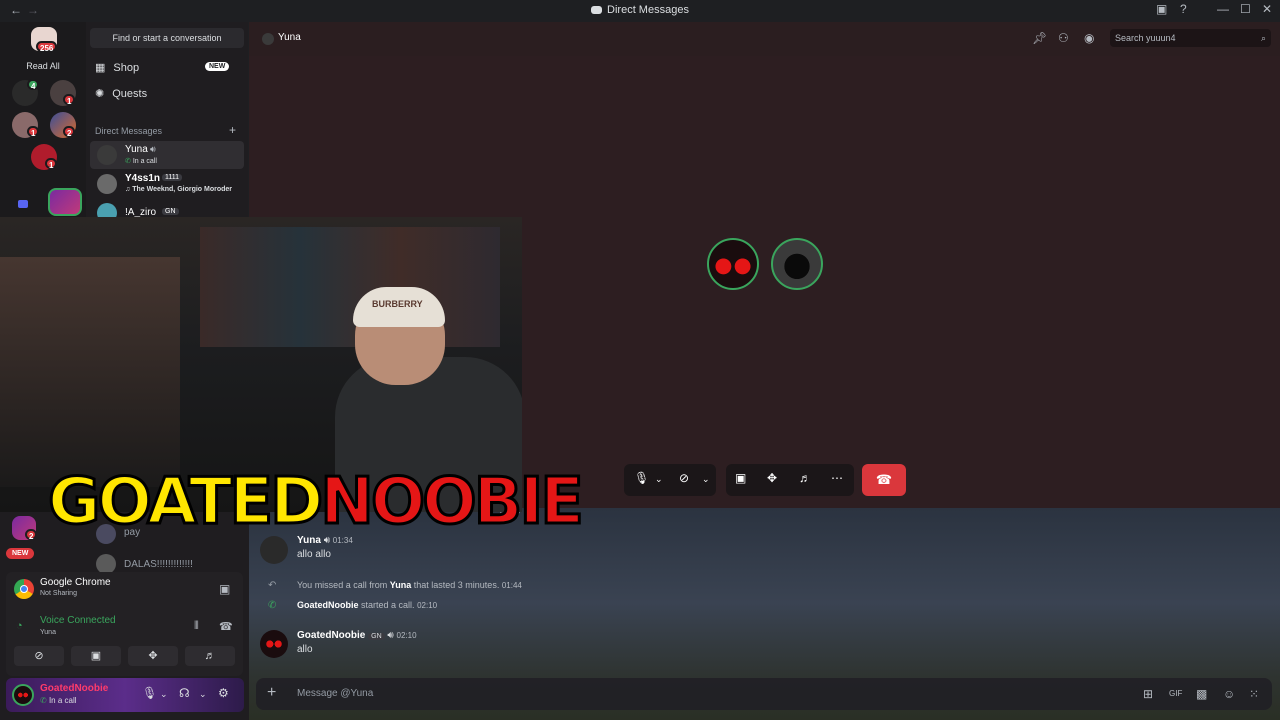 This screenshot has width=1280, height=720. Describe the element at coordinates (289, 37) in the screenshot. I see `chat-title: Yuna` at that location.